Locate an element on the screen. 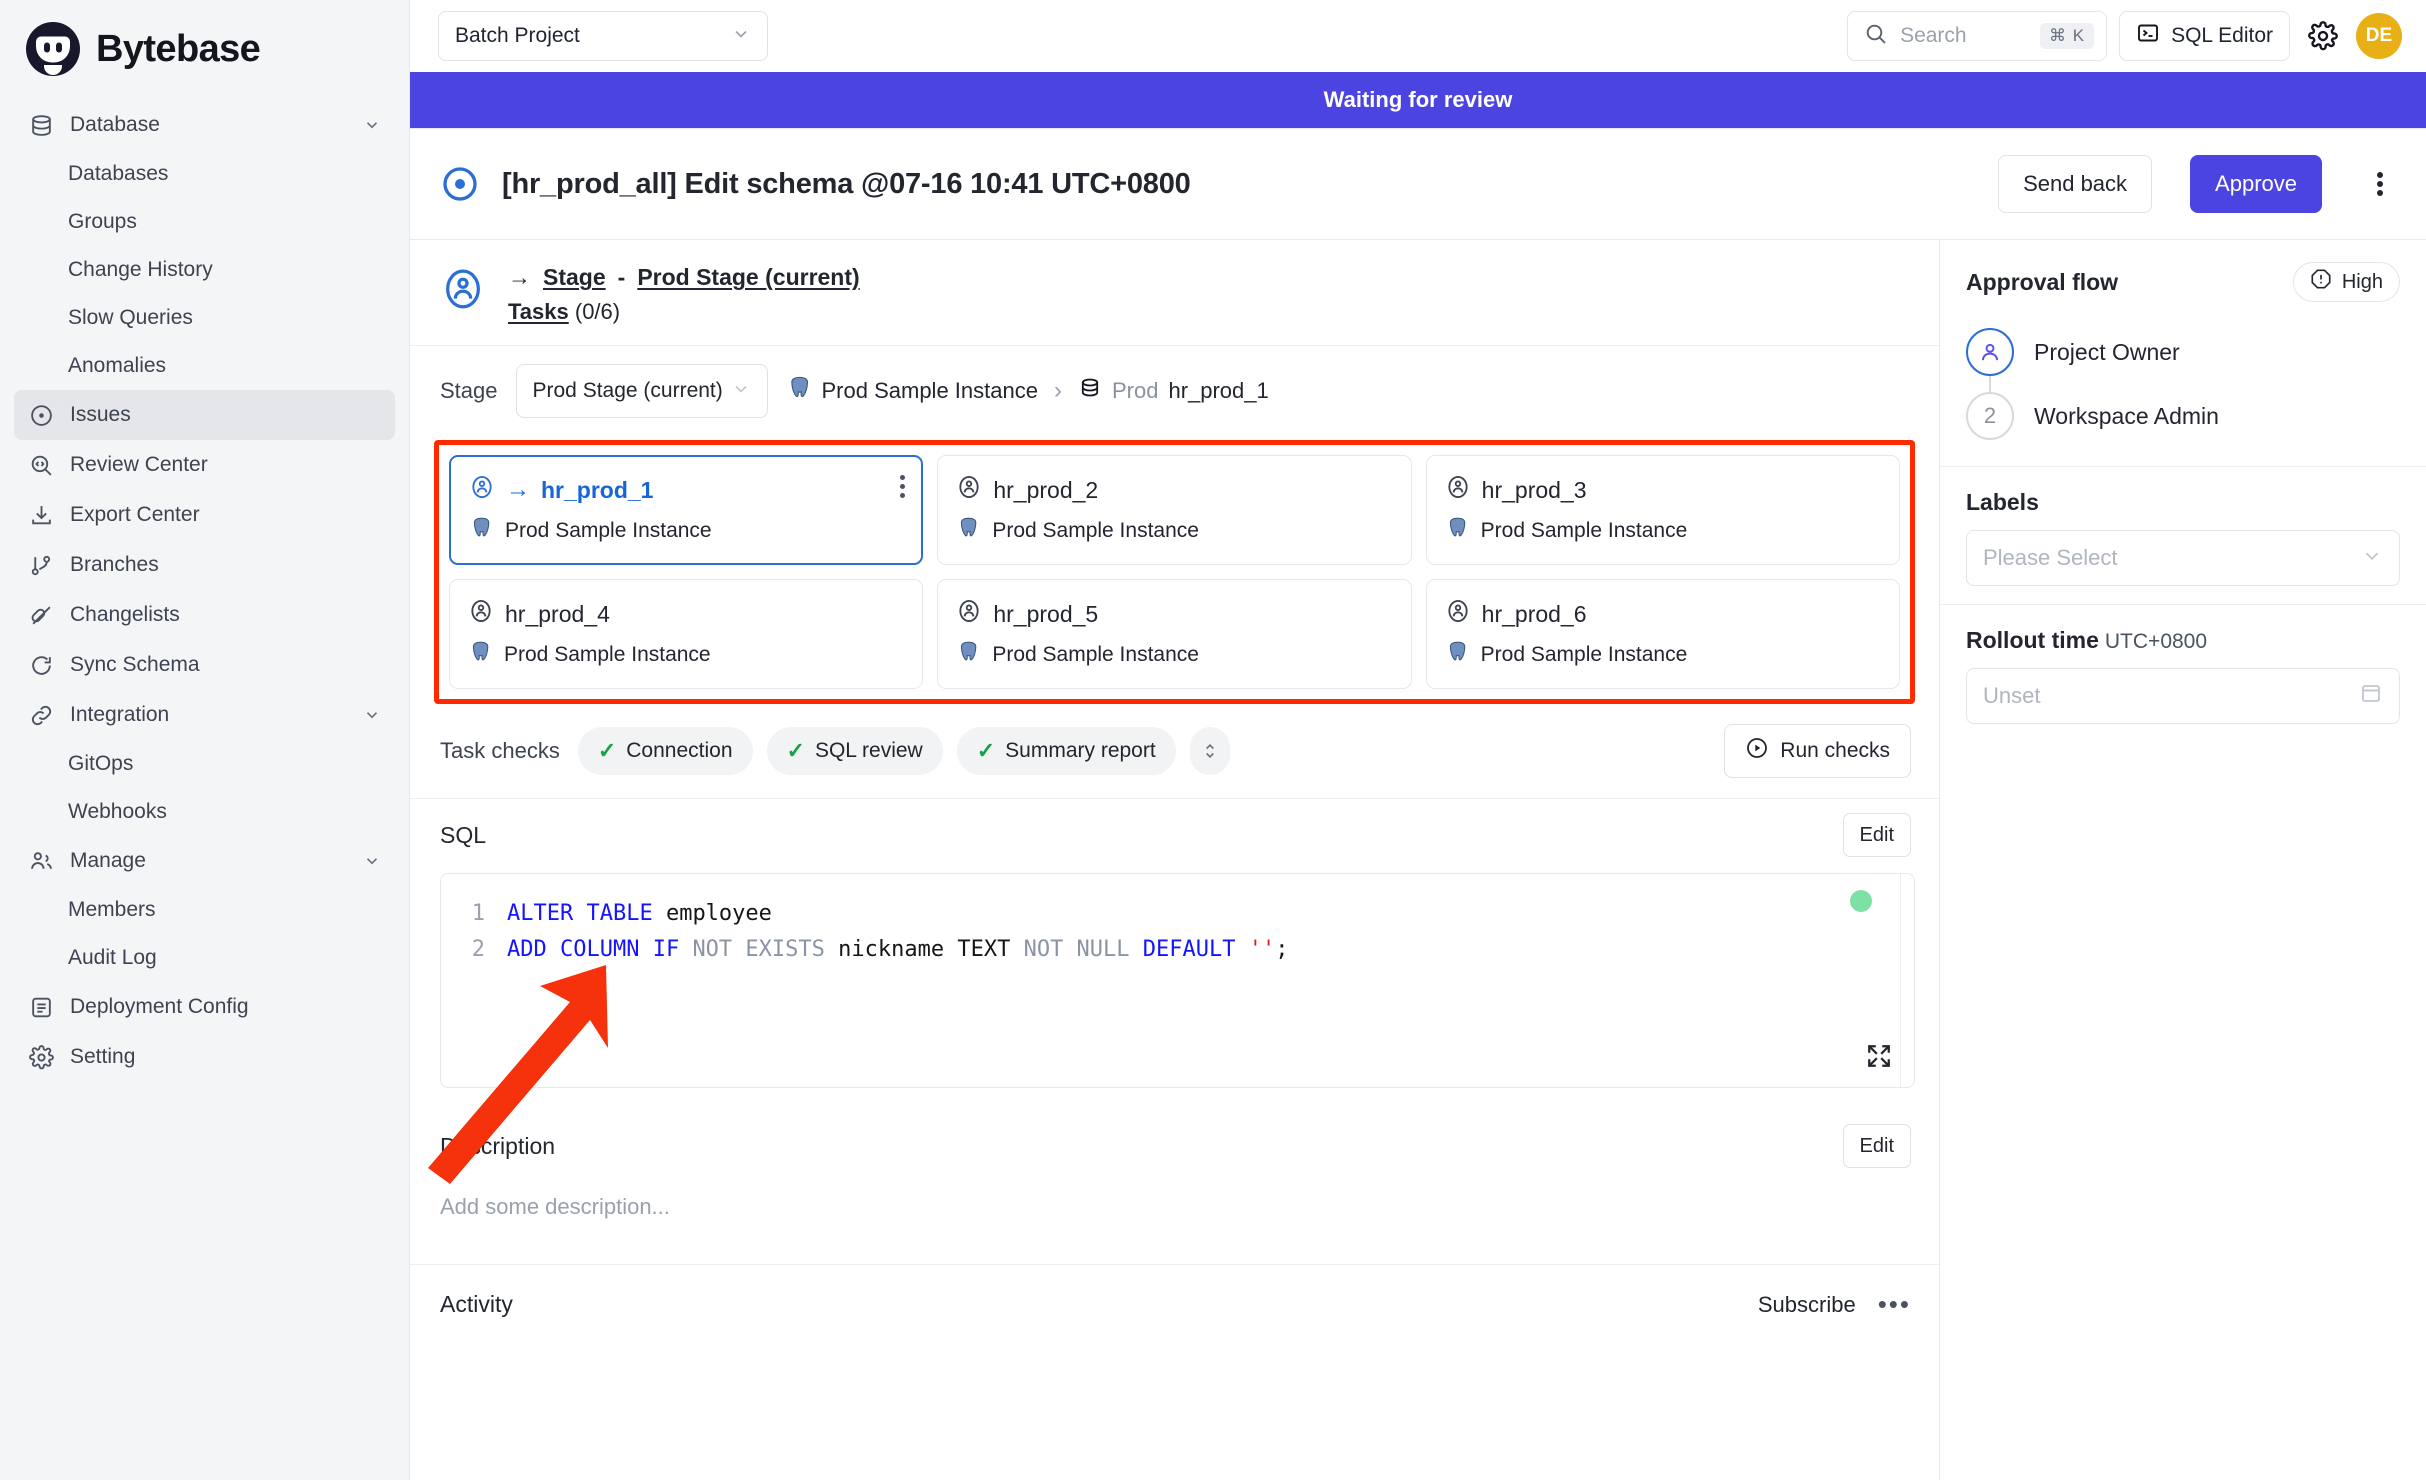 This screenshot has height=1480, width=2426. sidebar-item-groups: Groups is located at coordinates (204, 222).